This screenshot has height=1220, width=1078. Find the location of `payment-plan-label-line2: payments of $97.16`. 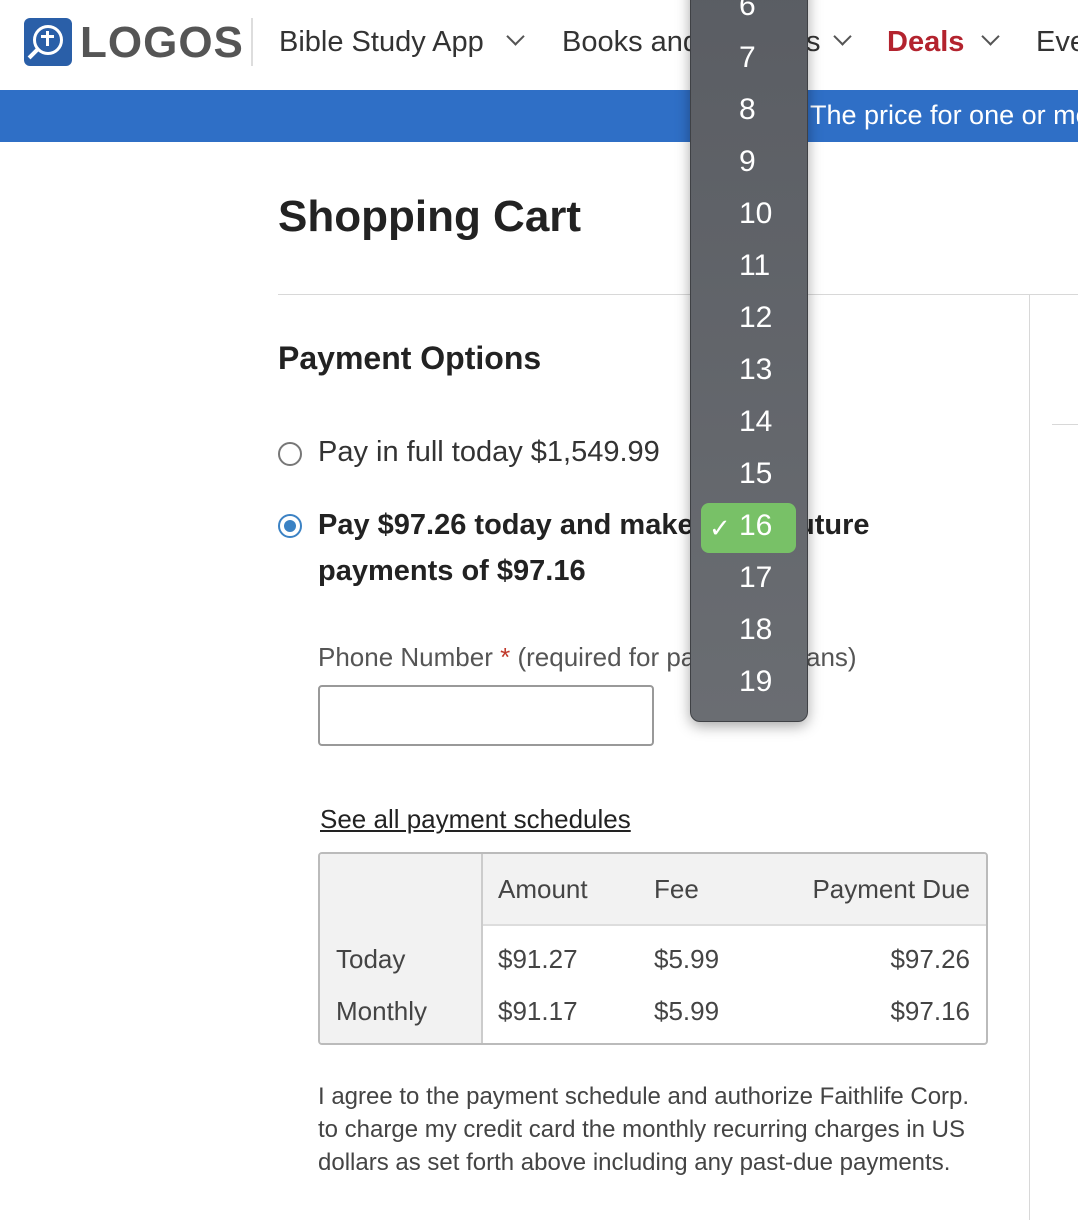

payment-plan-label-line2: payments of $97.16 is located at coordinates (452, 571).